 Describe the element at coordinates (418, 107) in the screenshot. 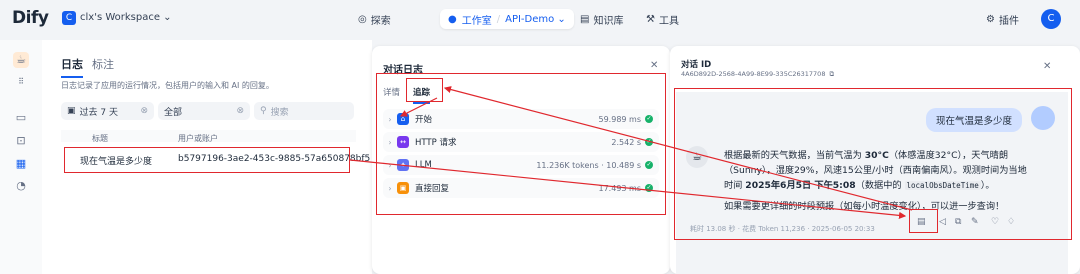

I see `arrow-tracing-to-nodes` at that location.